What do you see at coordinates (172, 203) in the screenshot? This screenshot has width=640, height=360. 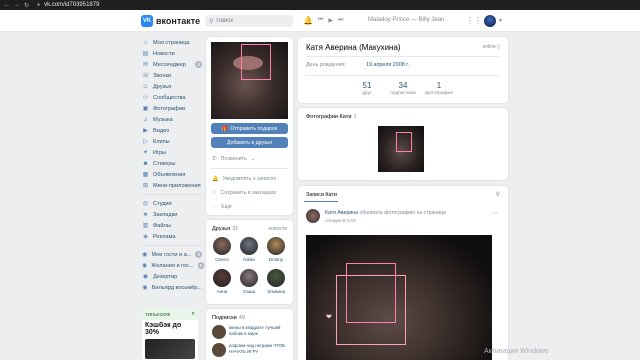 I see `menu-item: ◎ Студия` at bounding box center [172, 203].